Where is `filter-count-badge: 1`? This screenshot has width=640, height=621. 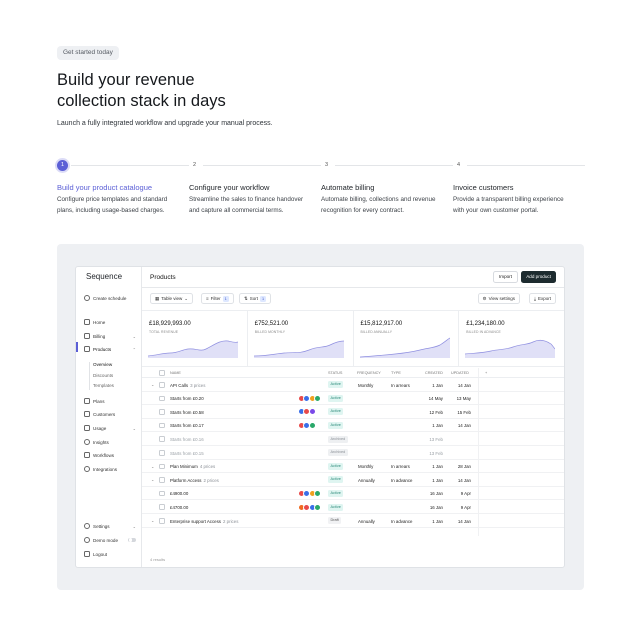
filter-count-badge: 1 is located at coordinates (225, 298).